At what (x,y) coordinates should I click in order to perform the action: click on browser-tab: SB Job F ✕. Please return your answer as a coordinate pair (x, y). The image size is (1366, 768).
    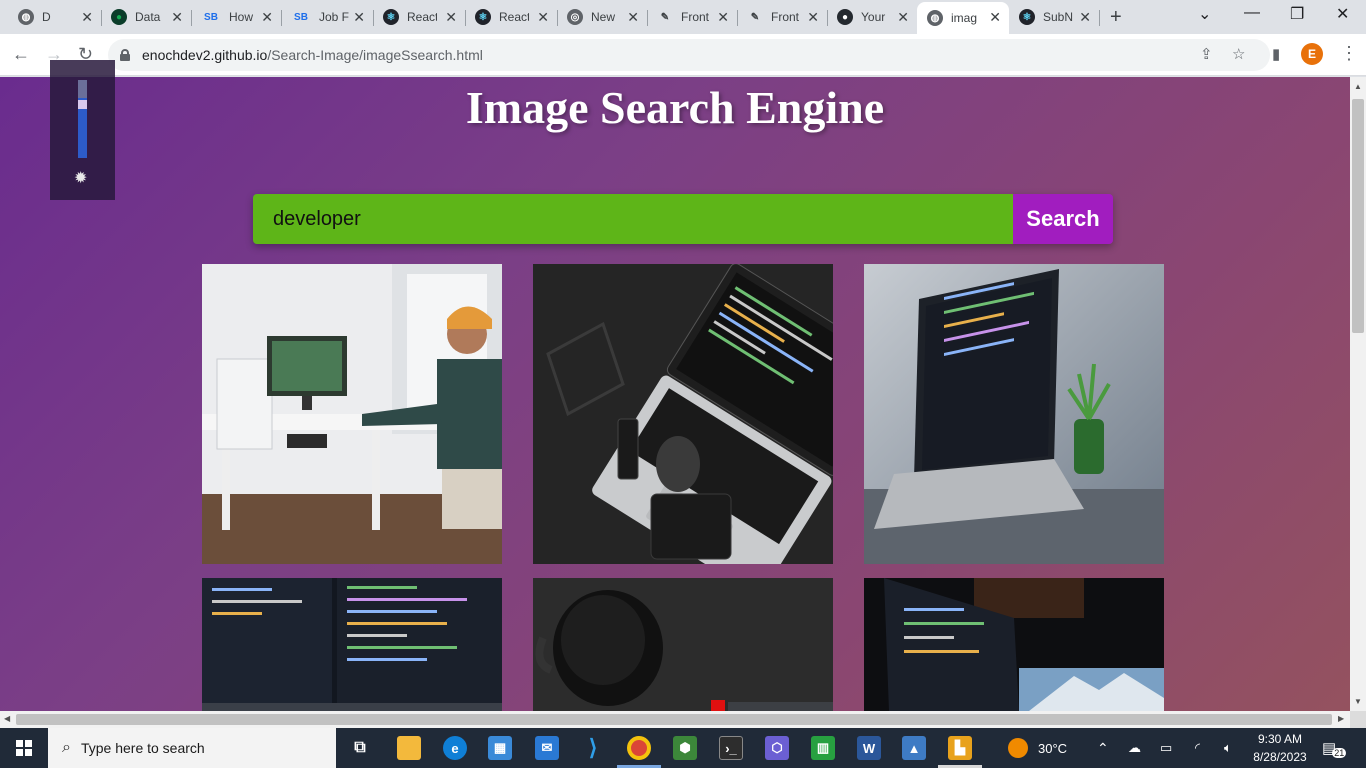
    Looking at the image, I should click on (327, 17).